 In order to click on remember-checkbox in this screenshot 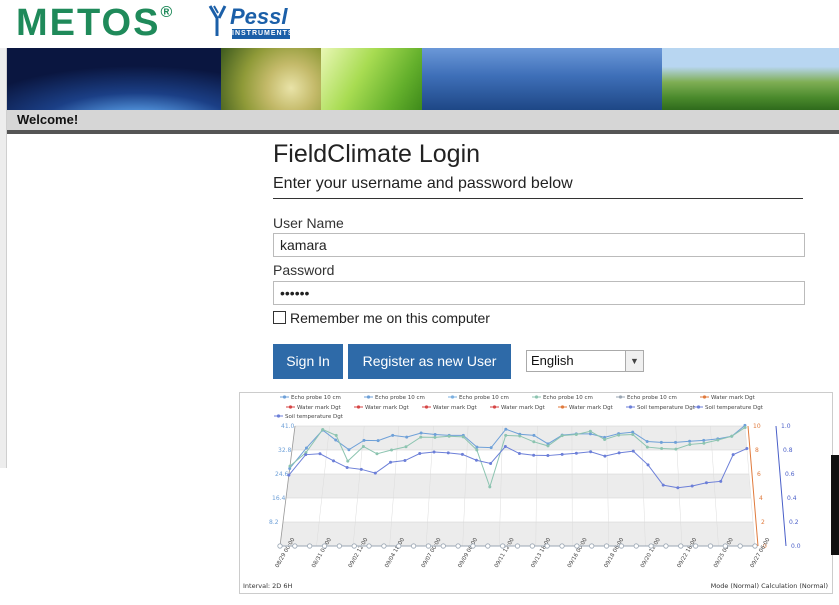, I will do `click(279, 317)`.